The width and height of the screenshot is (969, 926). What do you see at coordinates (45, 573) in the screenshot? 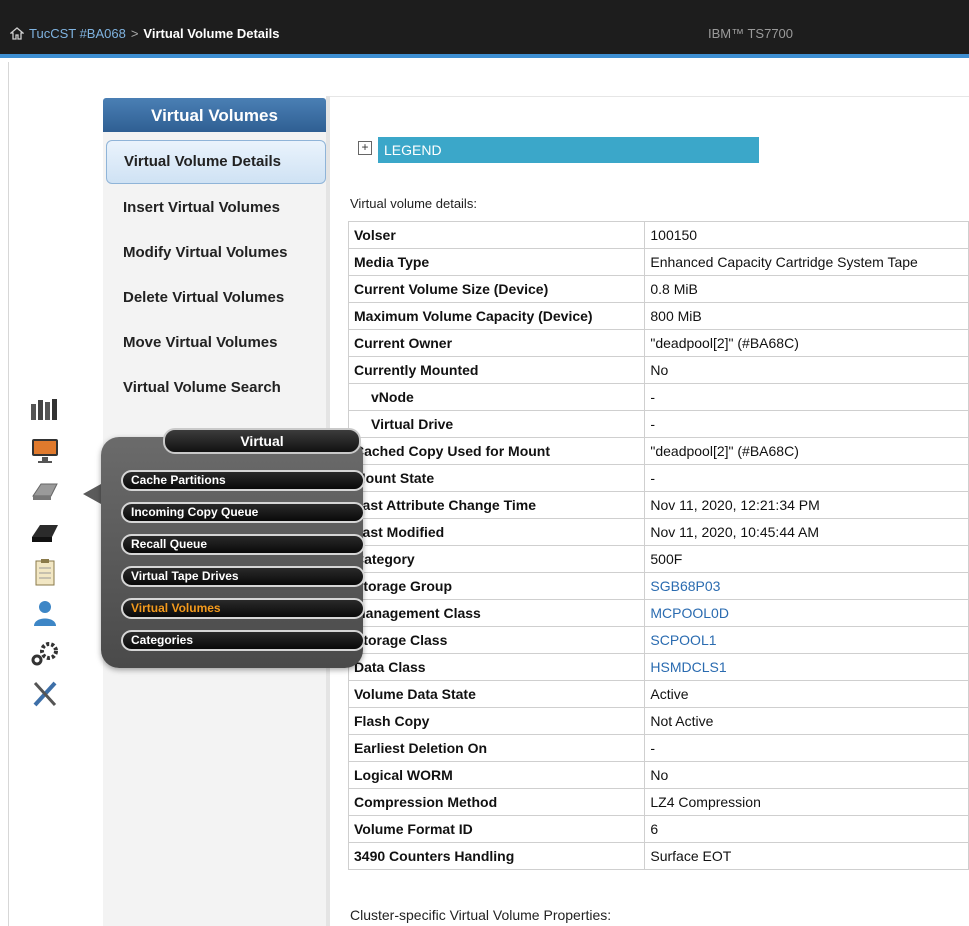
I see `clipboard-icon` at bounding box center [45, 573].